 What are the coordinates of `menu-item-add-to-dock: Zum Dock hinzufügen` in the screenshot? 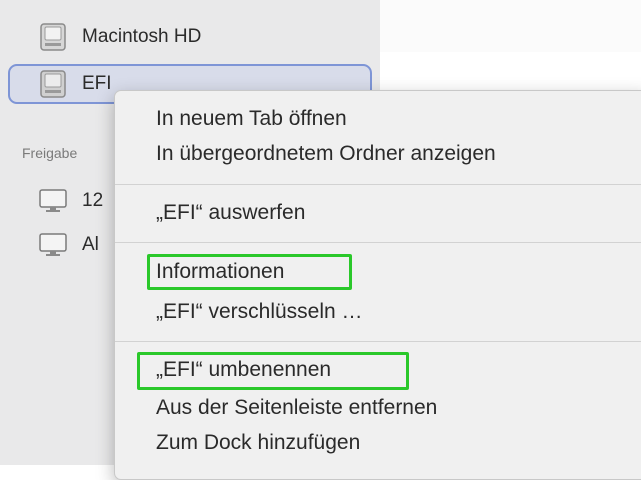 It's located at (258, 443).